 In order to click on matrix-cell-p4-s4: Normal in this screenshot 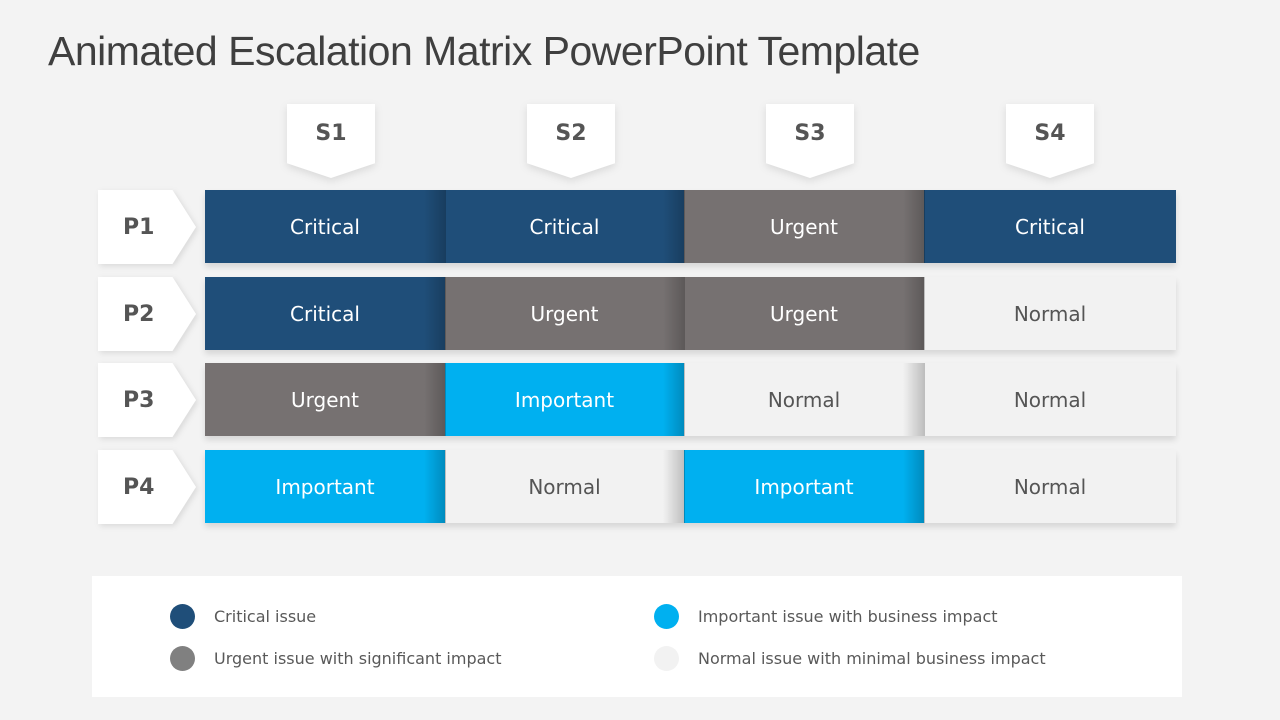, I will do `click(1050, 486)`.